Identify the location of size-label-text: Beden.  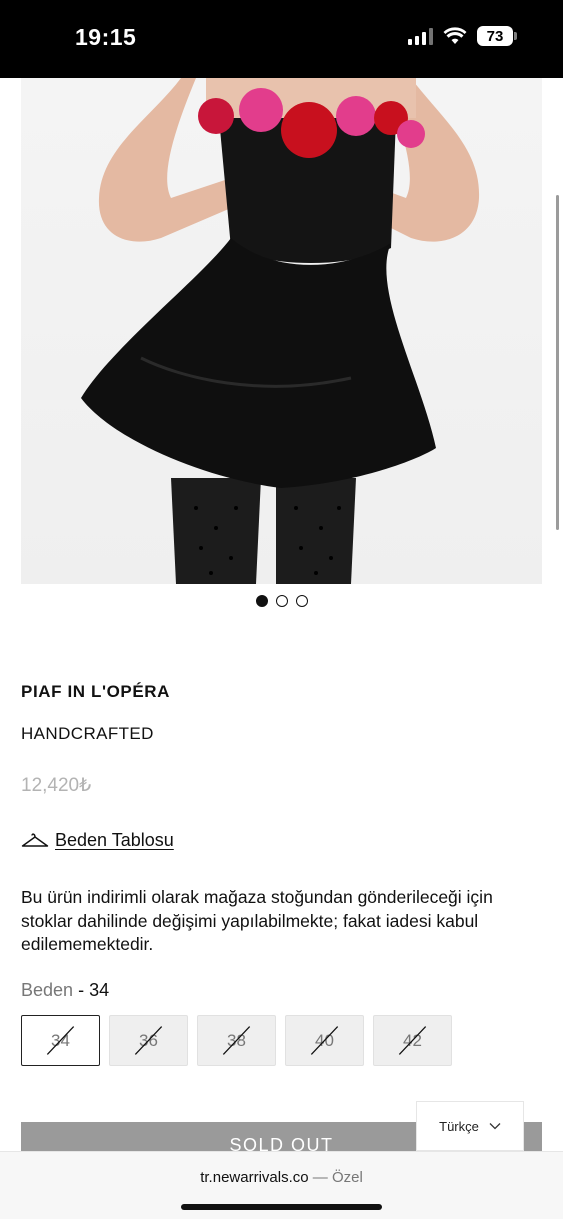
(47, 990).